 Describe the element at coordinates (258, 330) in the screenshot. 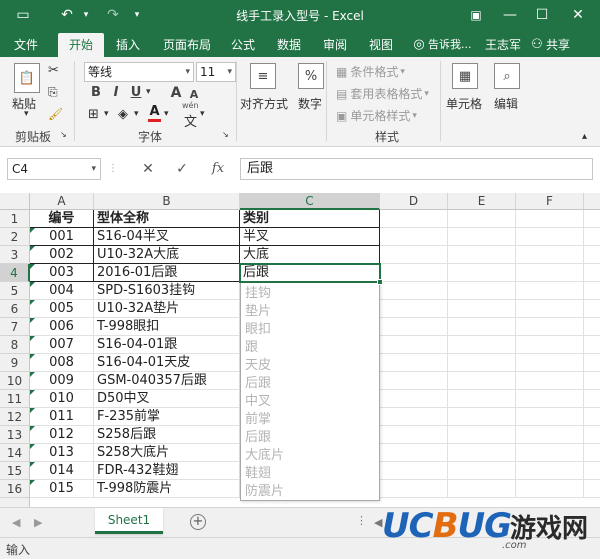

I see `autocomplete-item: 眼扣` at that location.